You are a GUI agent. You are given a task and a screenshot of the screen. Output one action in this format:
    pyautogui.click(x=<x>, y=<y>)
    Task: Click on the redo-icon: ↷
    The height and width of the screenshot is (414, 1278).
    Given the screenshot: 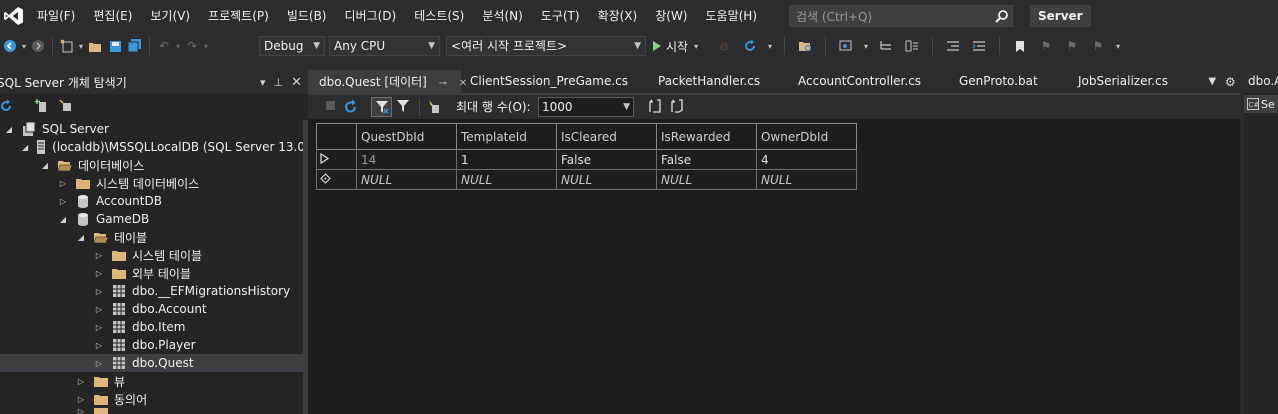 What is the action you would take?
    pyautogui.click(x=192, y=46)
    